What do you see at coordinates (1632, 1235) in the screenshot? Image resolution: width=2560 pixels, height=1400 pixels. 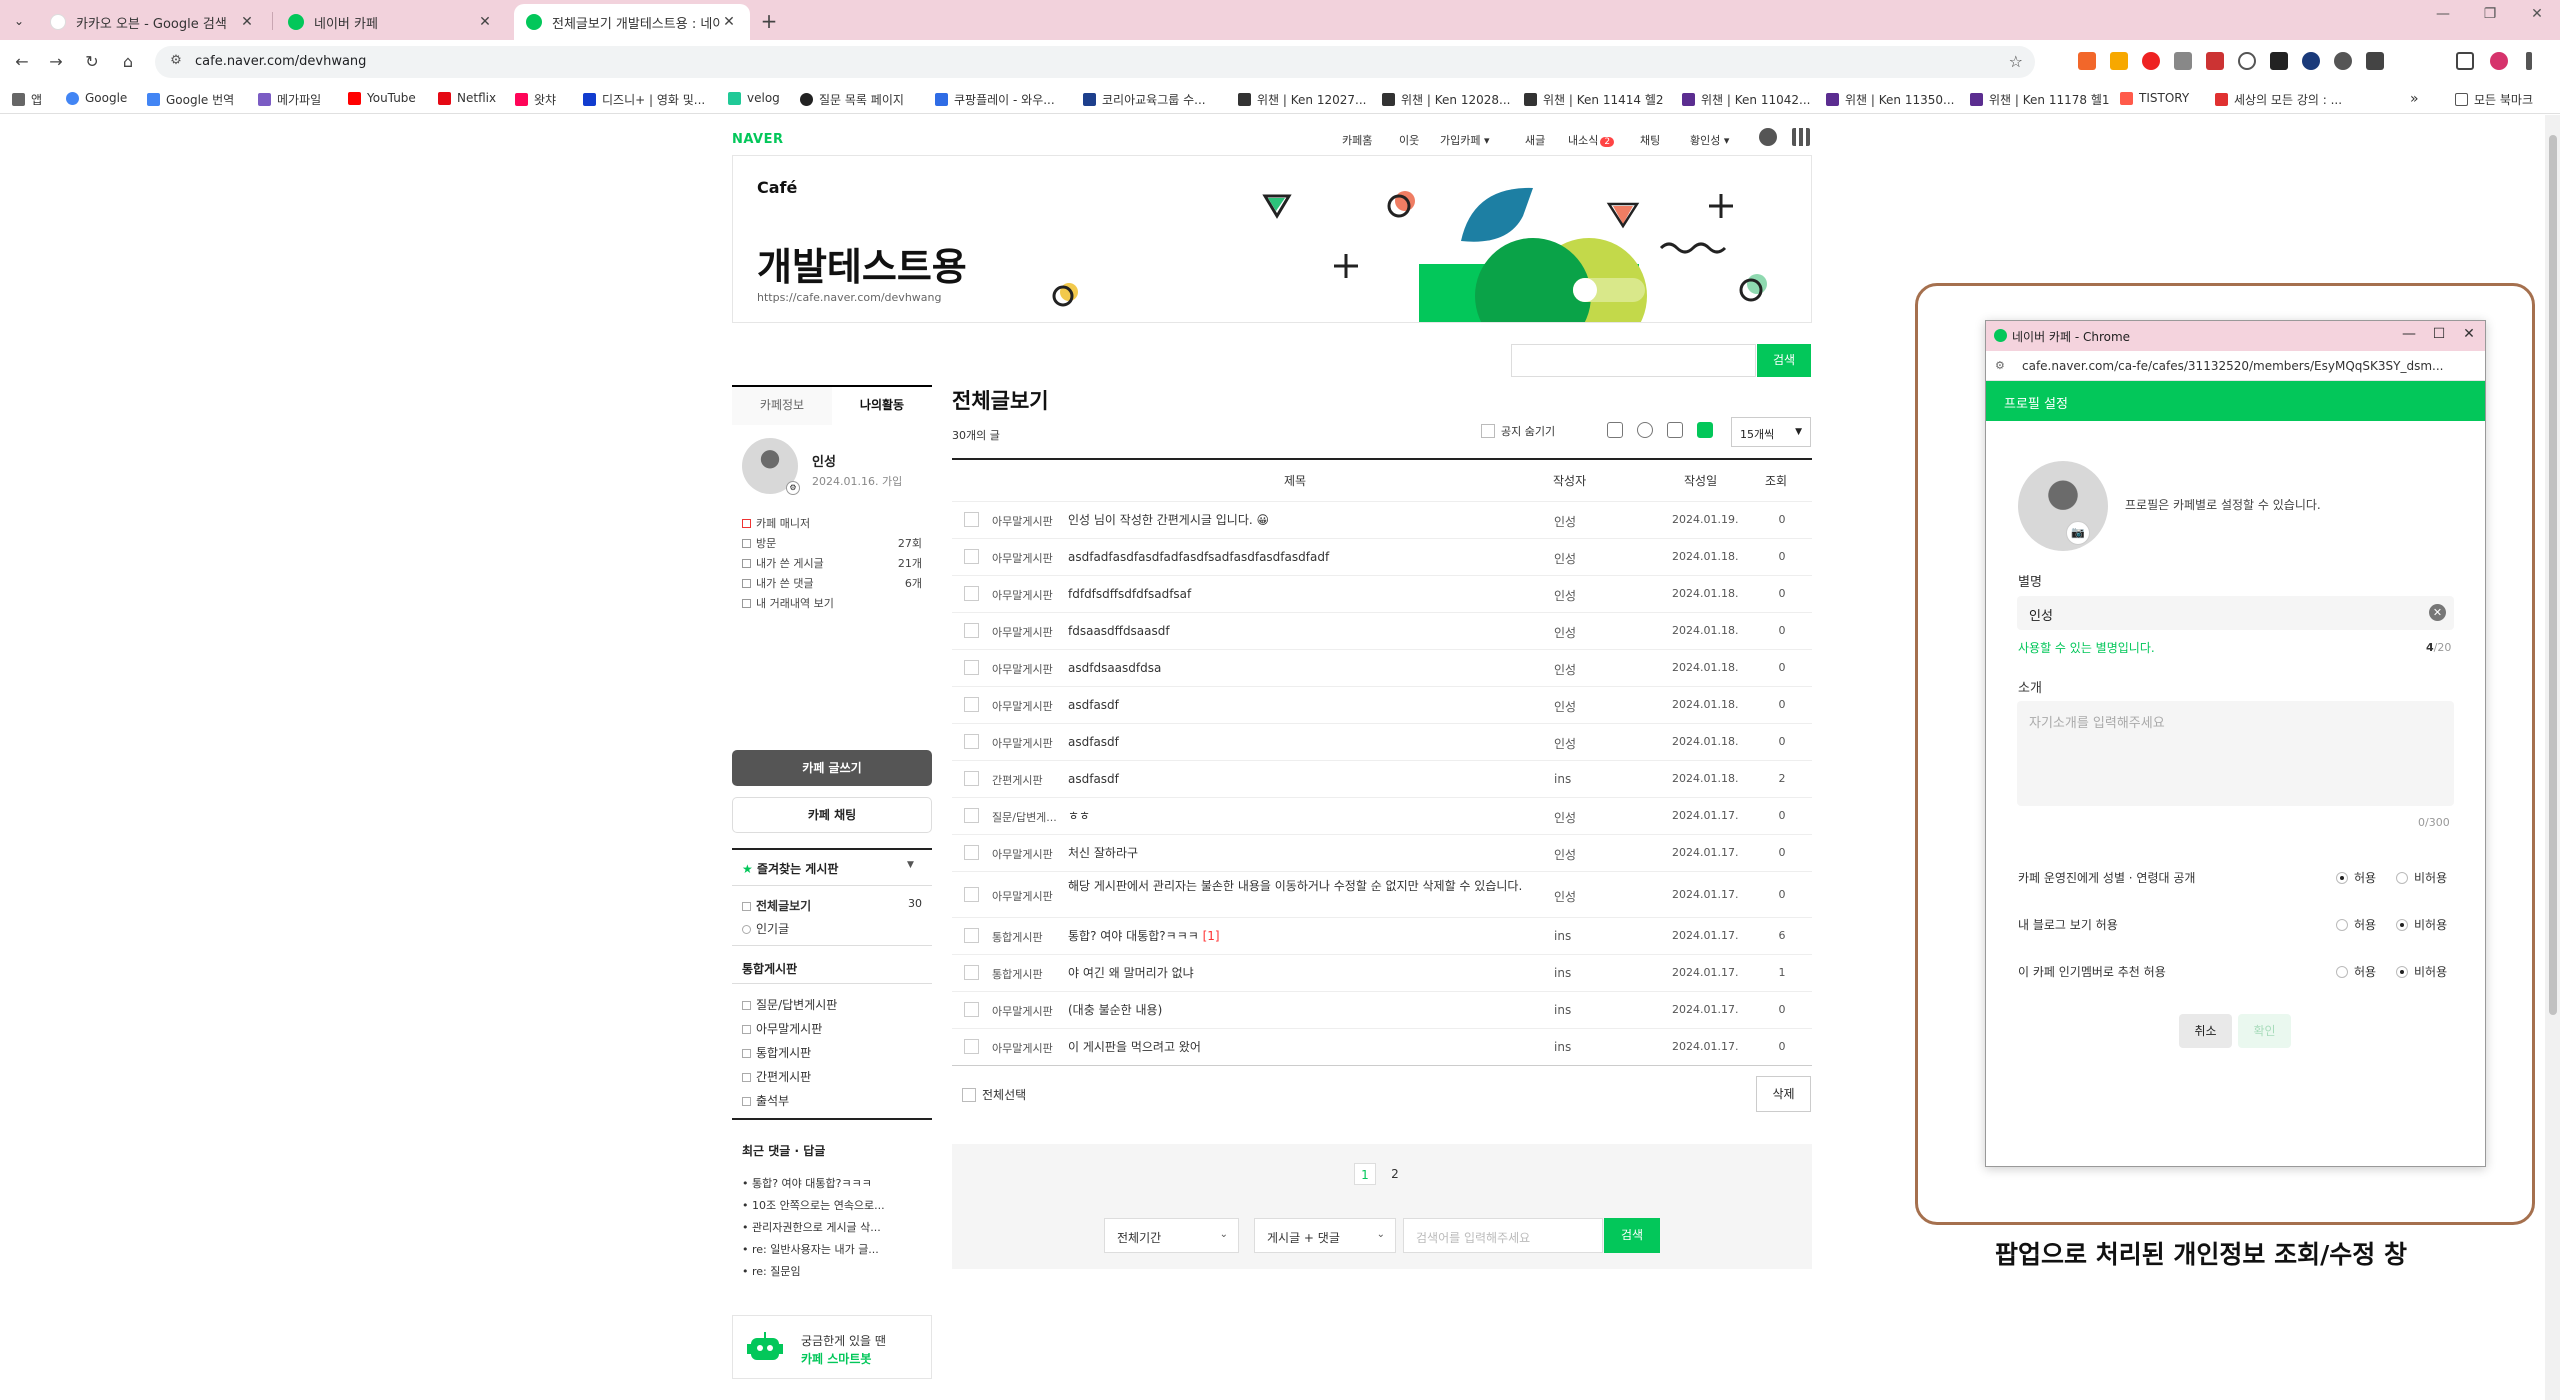 I see `search-button: 검색` at bounding box center [1632, 1235].